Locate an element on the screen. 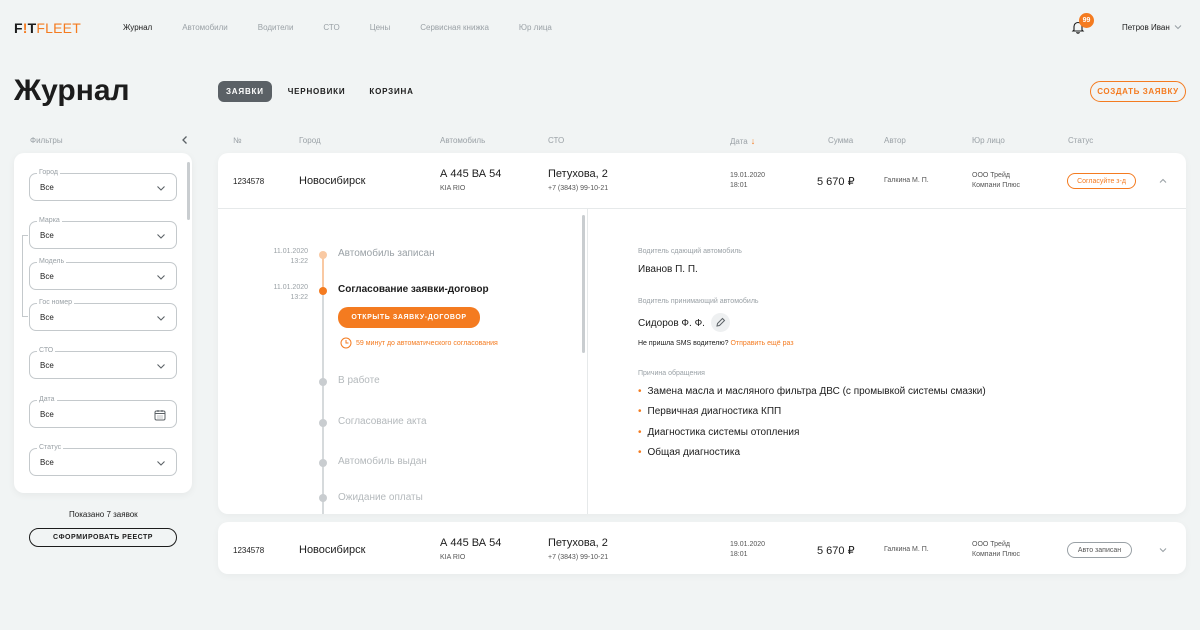 This screenshot has width=1200, height=630. timeline-step-title: Согласование акта is located at coordinates (382, 421).